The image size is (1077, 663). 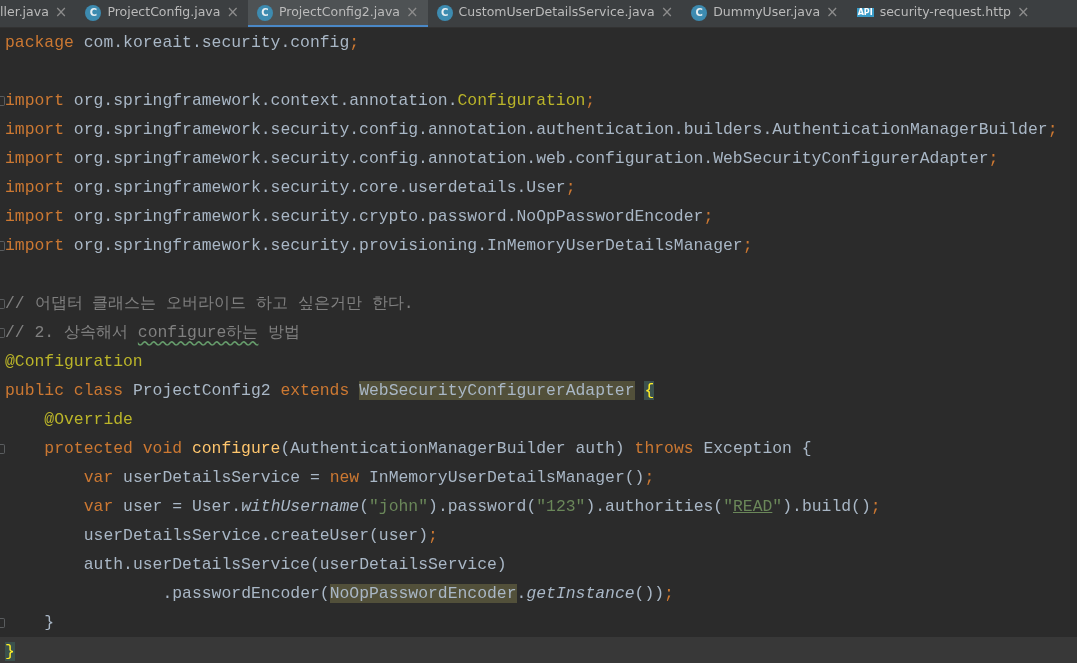 I want to click on tab-label: security-request.http, so click(x=945, y=12).